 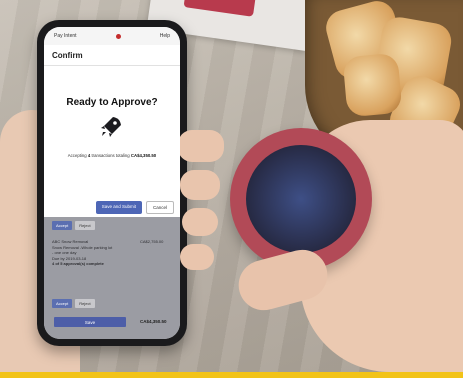 I want to click on modal-title: Ready to Approve?, so click(x=112, y=102).